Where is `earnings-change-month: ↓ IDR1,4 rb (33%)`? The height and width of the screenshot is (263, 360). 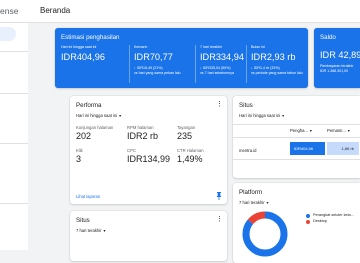 earnings-change-month: ↓ IDR1,4 rb (33%) is located at coordinates (265, 68).